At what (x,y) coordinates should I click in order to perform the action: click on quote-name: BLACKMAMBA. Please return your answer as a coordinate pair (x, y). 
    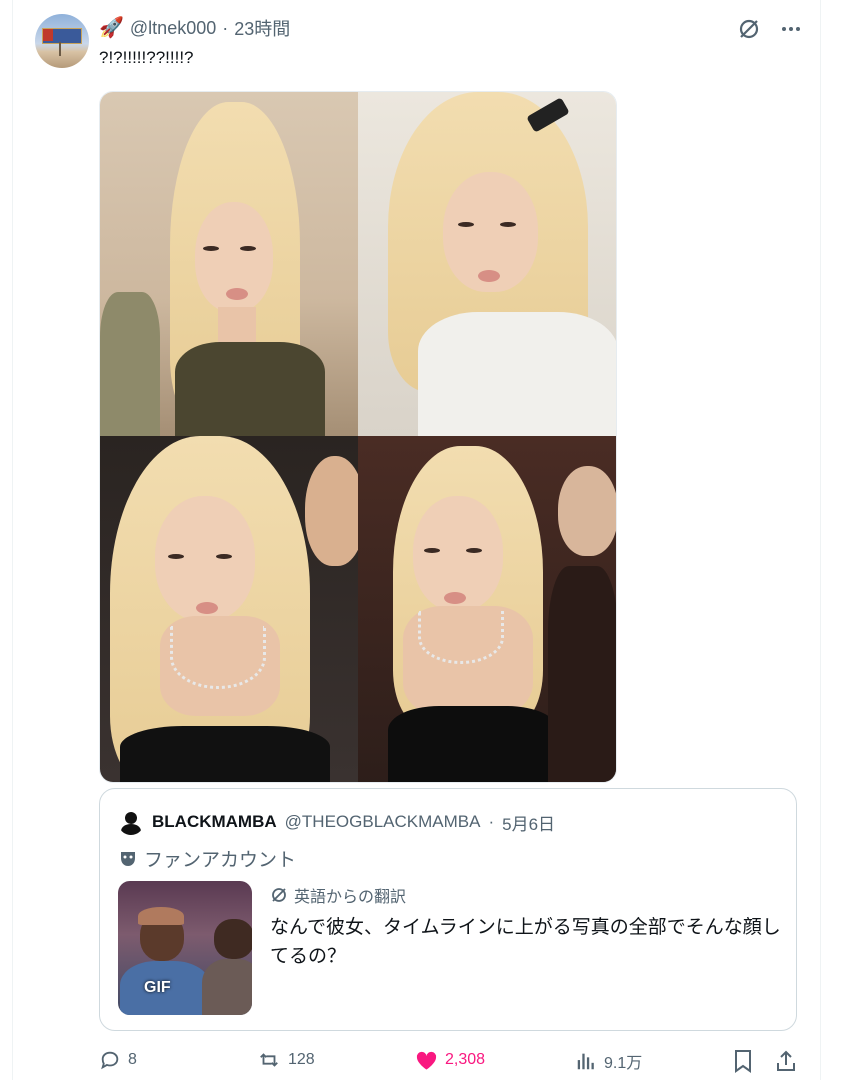
    Looking at the image, I should click on (214, 822).